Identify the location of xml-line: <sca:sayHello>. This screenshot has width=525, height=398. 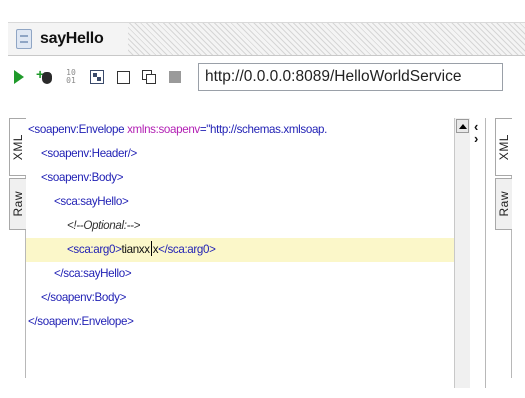
(240, 202).